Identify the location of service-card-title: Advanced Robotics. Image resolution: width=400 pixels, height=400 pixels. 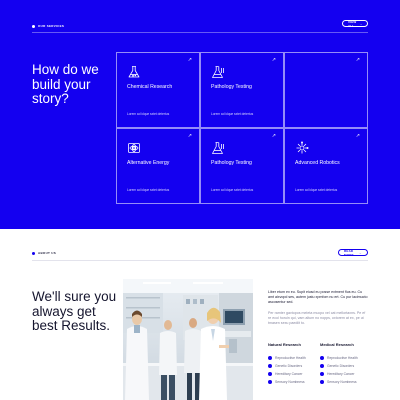
(317, 163).